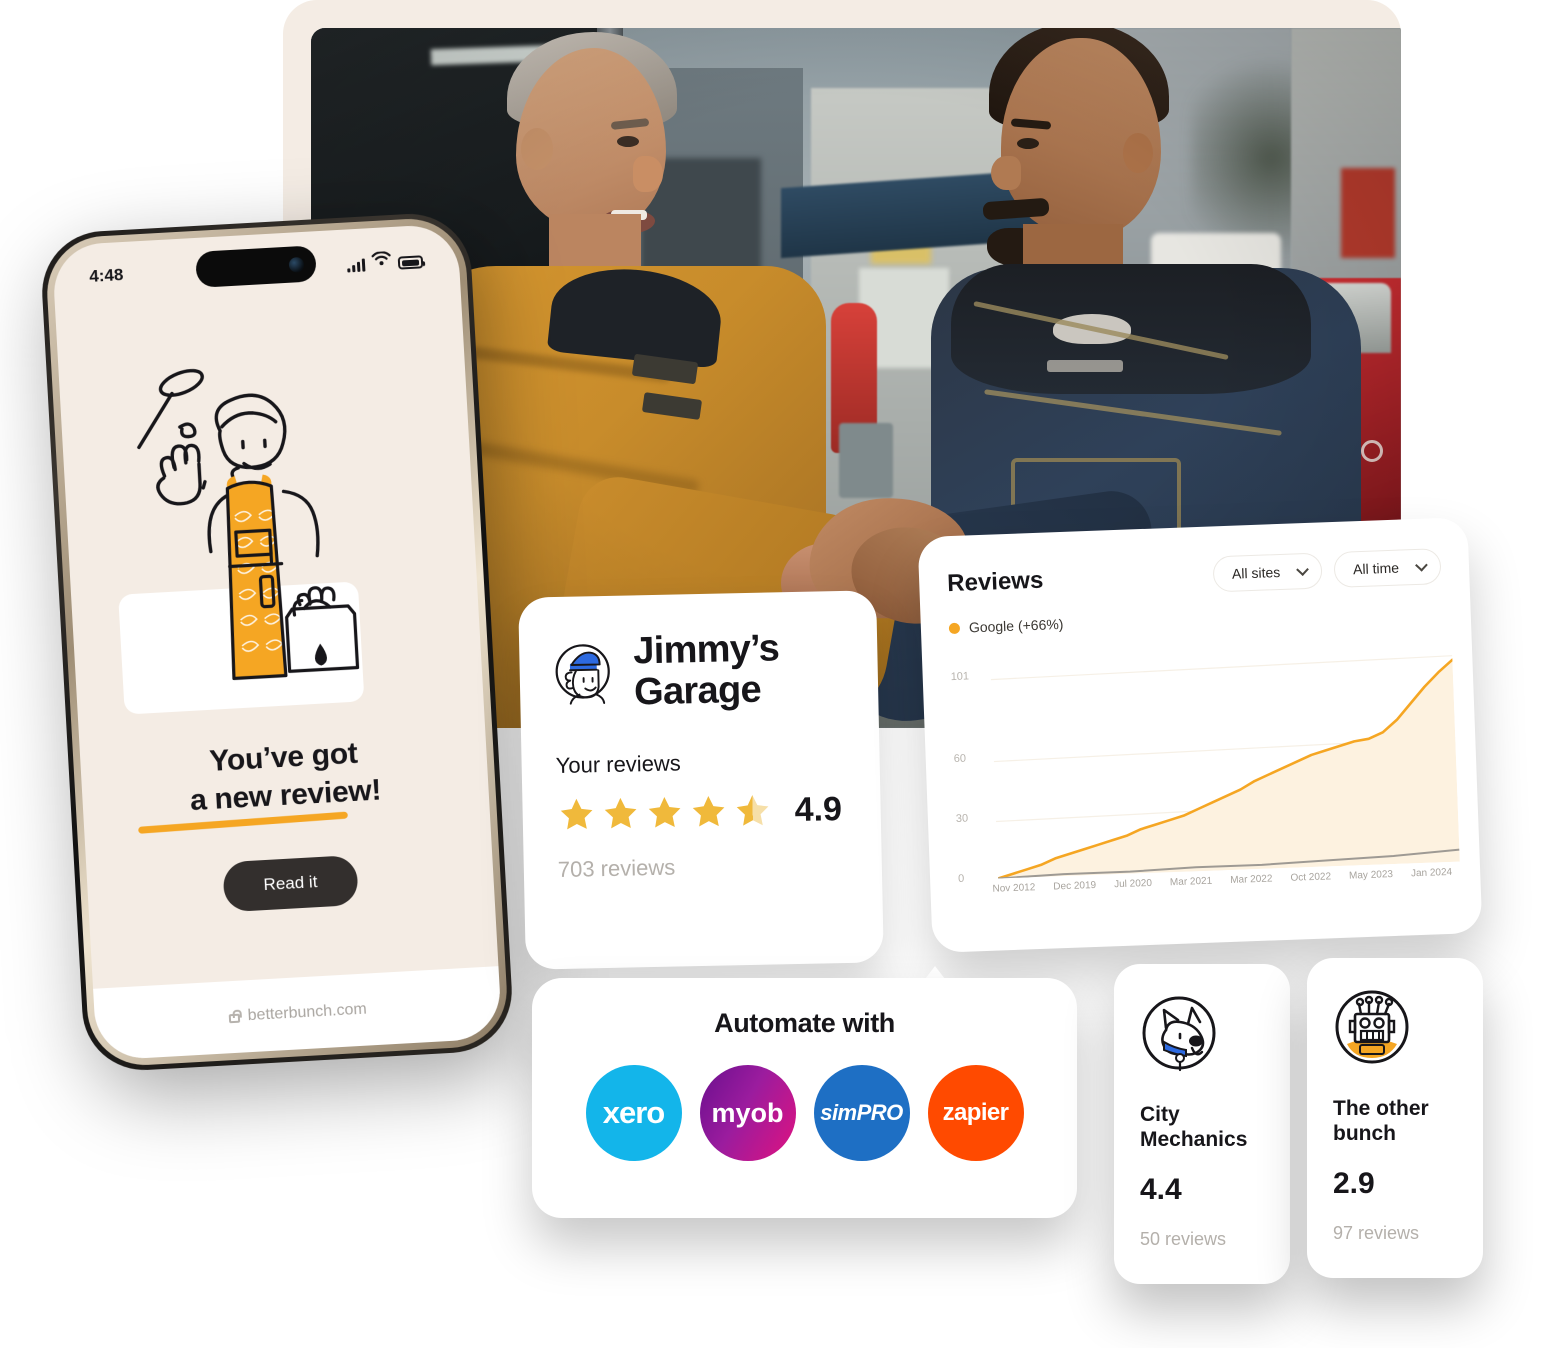  I want to click on filter-all-sites-label: All sites, so click(1256, 572).